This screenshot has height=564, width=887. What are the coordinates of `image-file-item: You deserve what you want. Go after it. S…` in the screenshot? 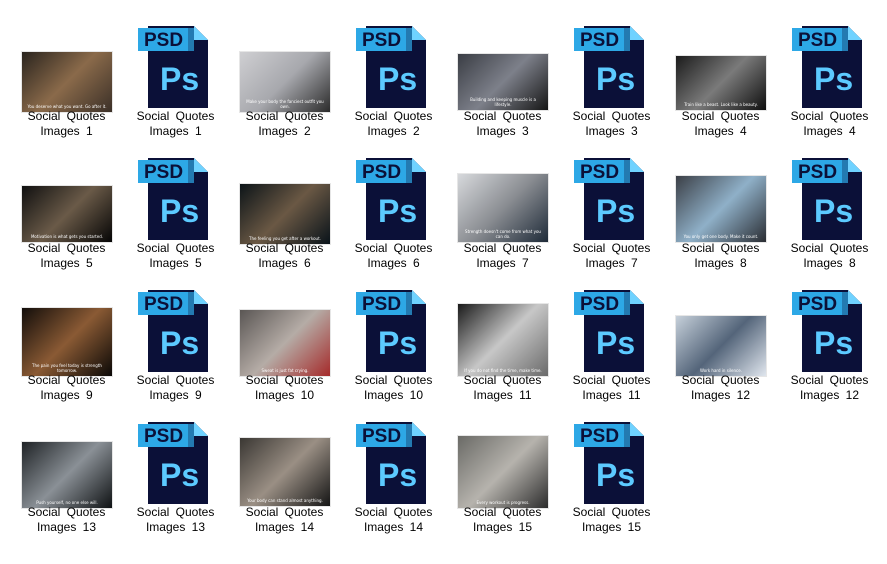 It's located at (66, 79).